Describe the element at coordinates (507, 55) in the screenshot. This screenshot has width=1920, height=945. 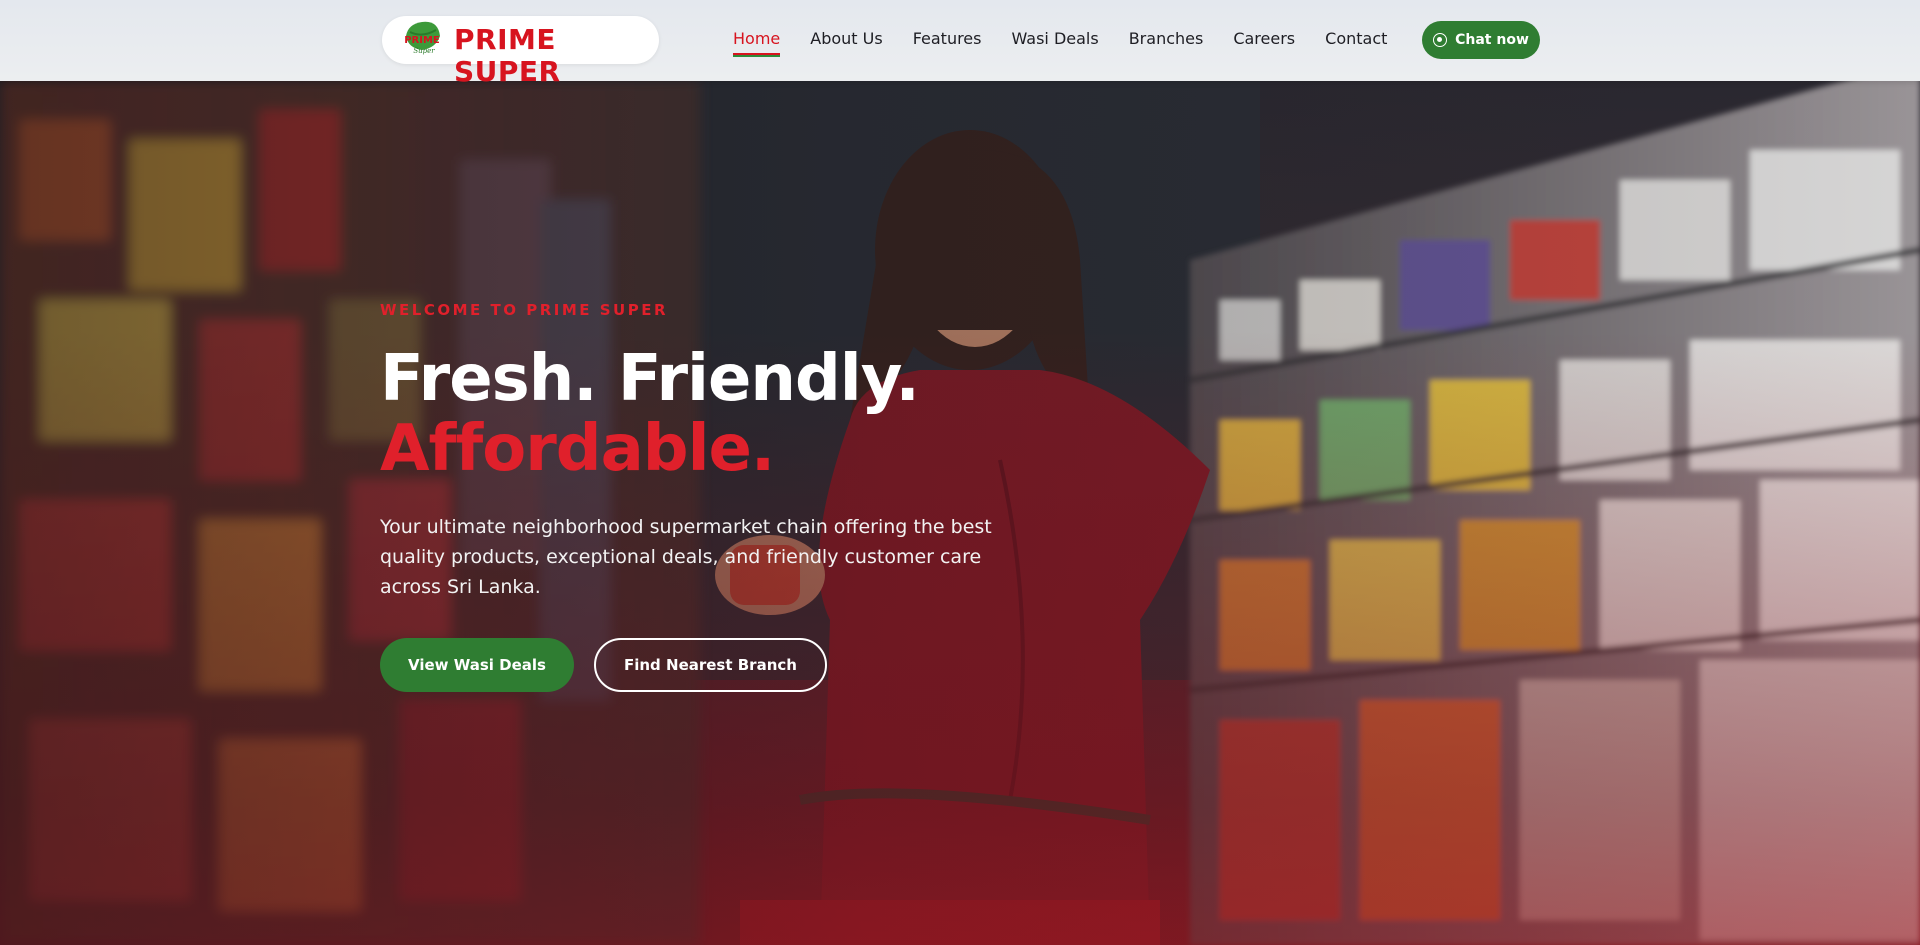
I see `brand-name: PRIME SUPER` at that location.